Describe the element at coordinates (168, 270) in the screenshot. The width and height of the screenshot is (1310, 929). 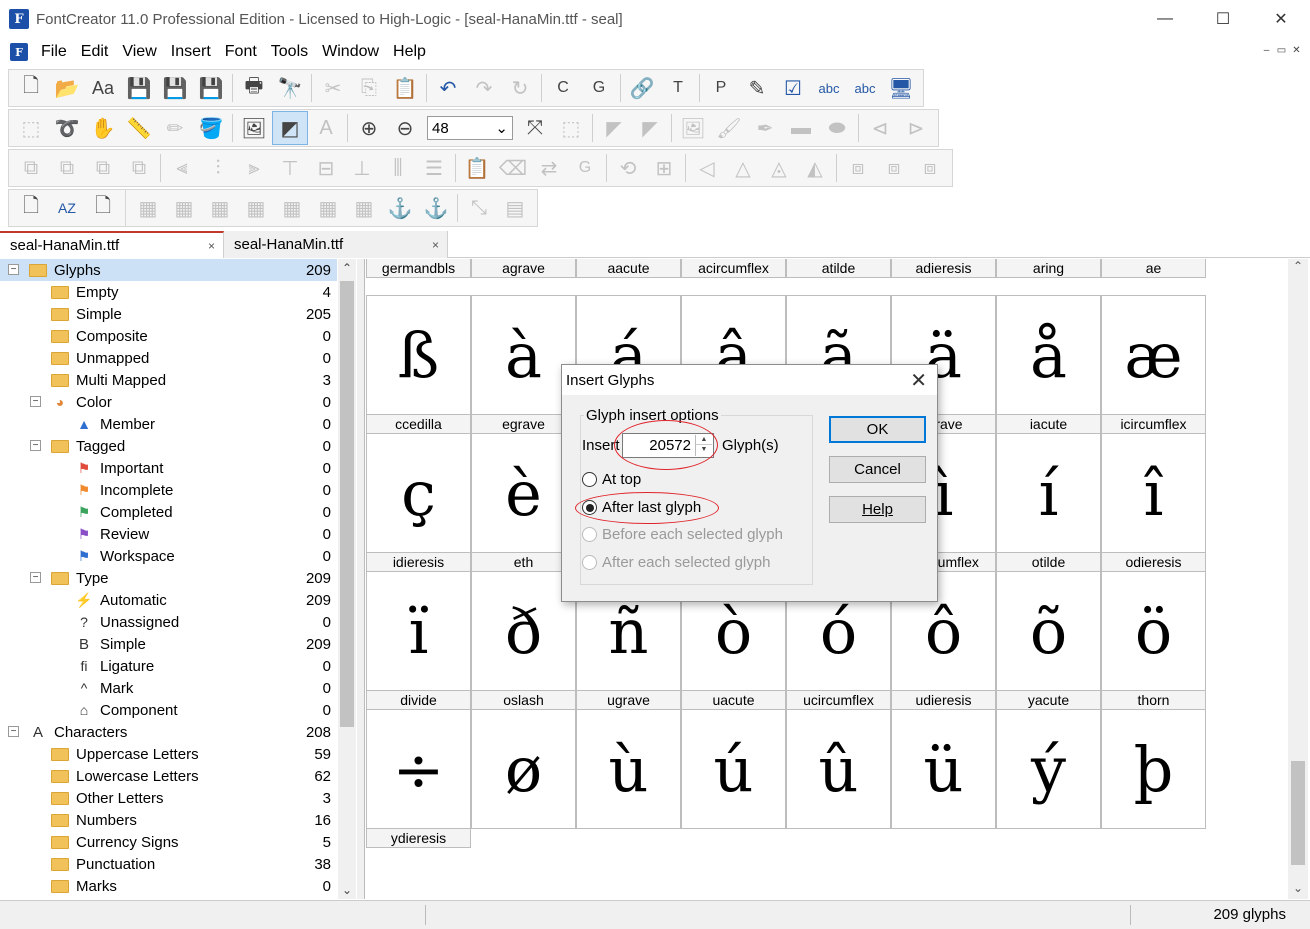
I see `tree-item-glyphs: − Glyphs 209` at that location.